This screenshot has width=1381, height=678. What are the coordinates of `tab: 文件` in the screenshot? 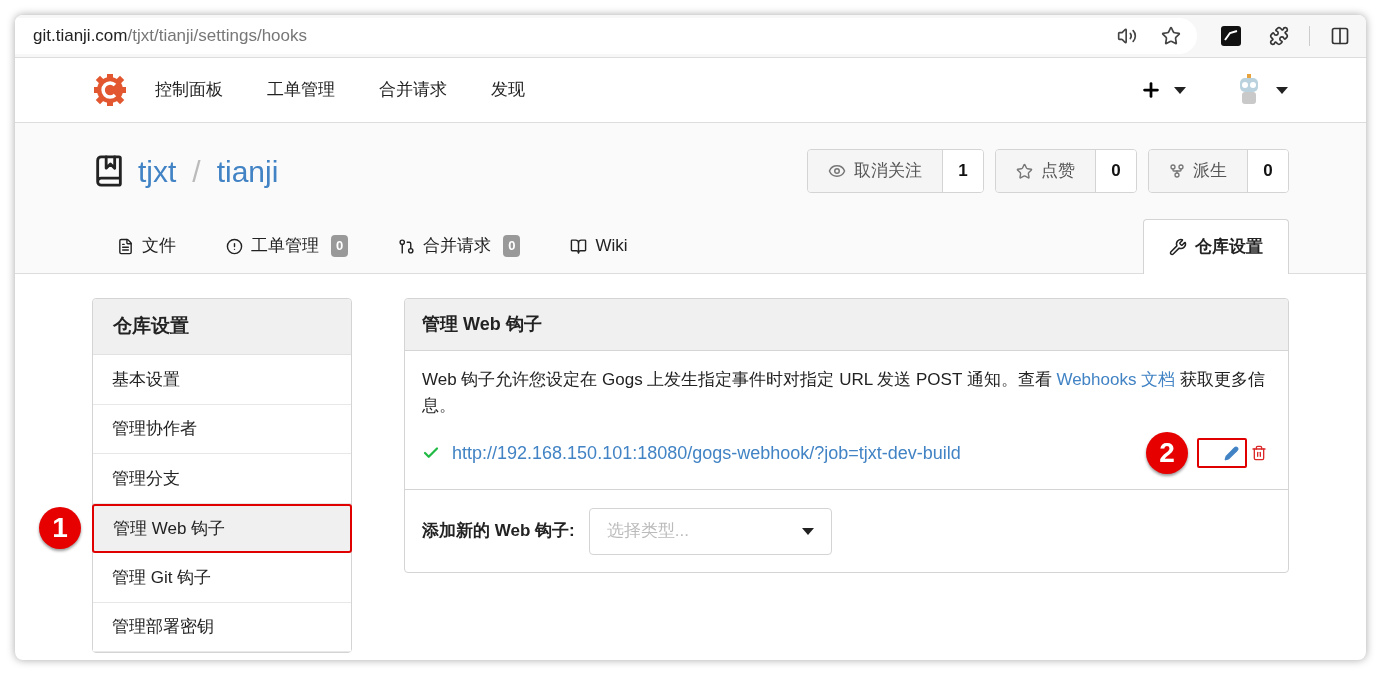 It's located at (146, 246).